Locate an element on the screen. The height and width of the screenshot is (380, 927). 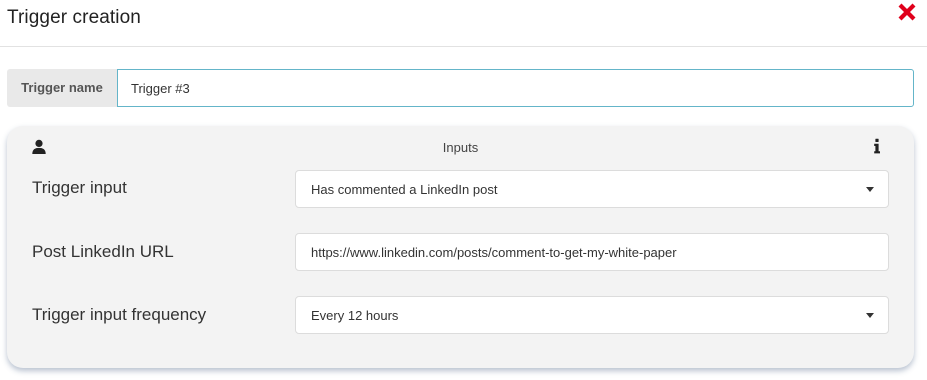
trigger-name-row: Trigger name is located at coordinates (460, 88).